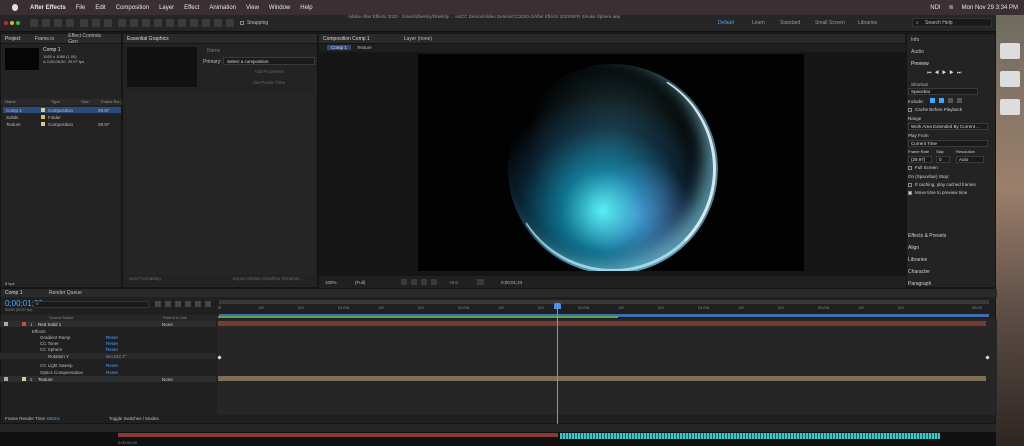 The height and width of the screenshot is (446, 1024). What do you see at coordinates (108, 365) in the screenshot?
I see `effect-row: CC Light Sweep Reset` at bounding box center [108, 365].